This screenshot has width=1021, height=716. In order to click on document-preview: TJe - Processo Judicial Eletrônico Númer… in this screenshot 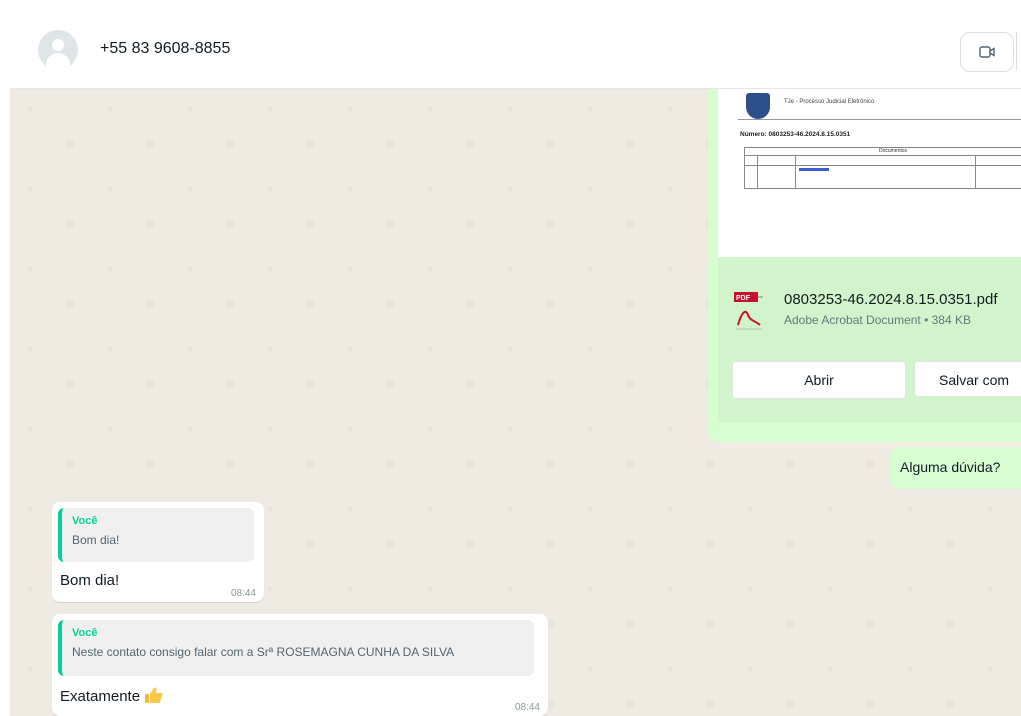, I will do `click(869, 173)`.